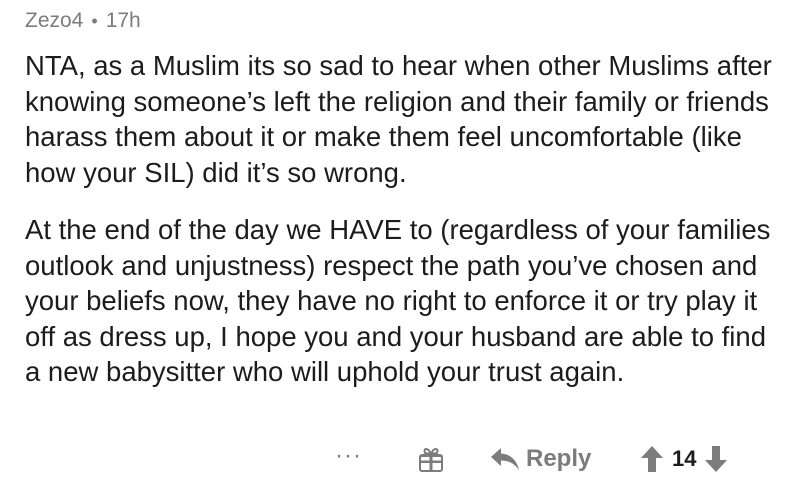 This screenshot has height=484, width=800. What do you see at coordinates (716, 459) in the screenshot?
I see `downvote-arrow-icon` at bounding box center [716, 459].